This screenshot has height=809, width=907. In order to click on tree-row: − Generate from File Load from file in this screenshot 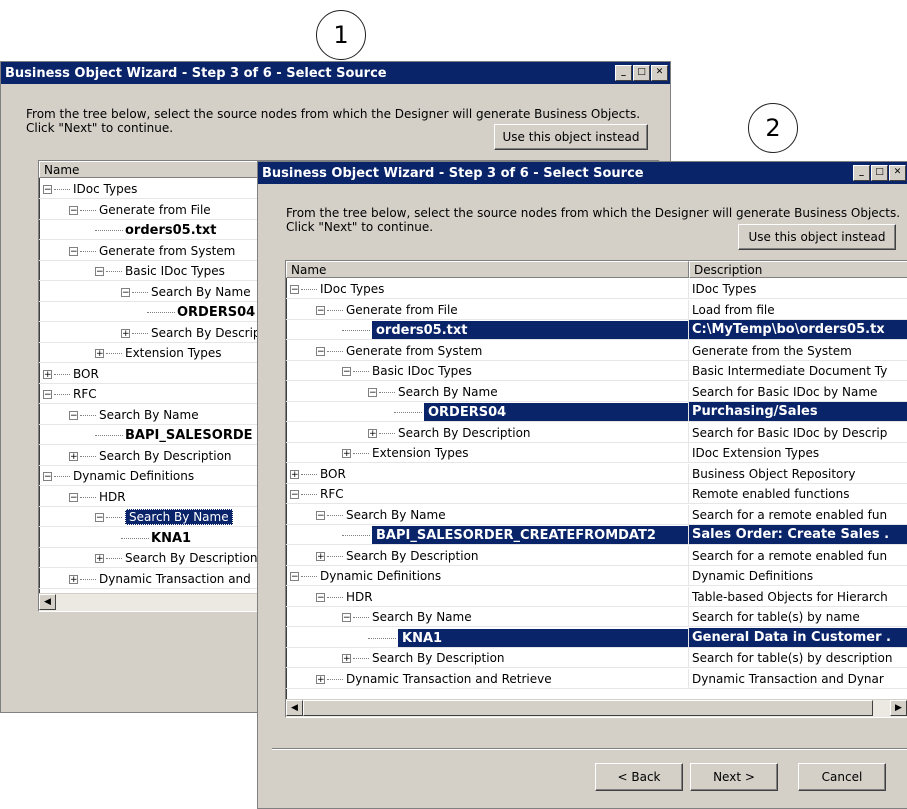, I will do `click(596, 309)`.